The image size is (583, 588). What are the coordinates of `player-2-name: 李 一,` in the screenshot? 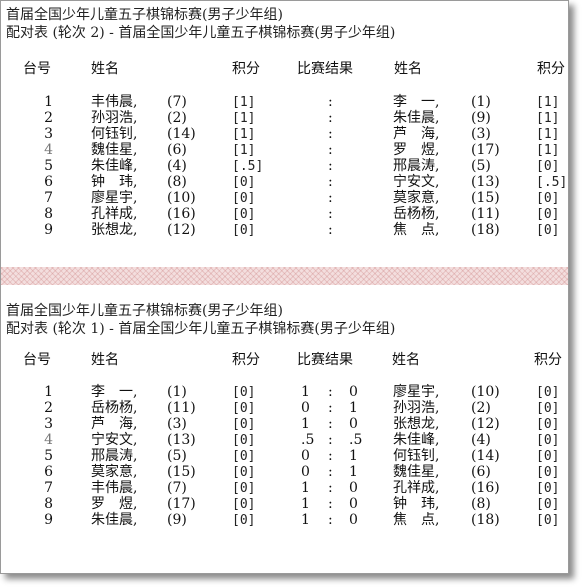 It's located at (416, 102).